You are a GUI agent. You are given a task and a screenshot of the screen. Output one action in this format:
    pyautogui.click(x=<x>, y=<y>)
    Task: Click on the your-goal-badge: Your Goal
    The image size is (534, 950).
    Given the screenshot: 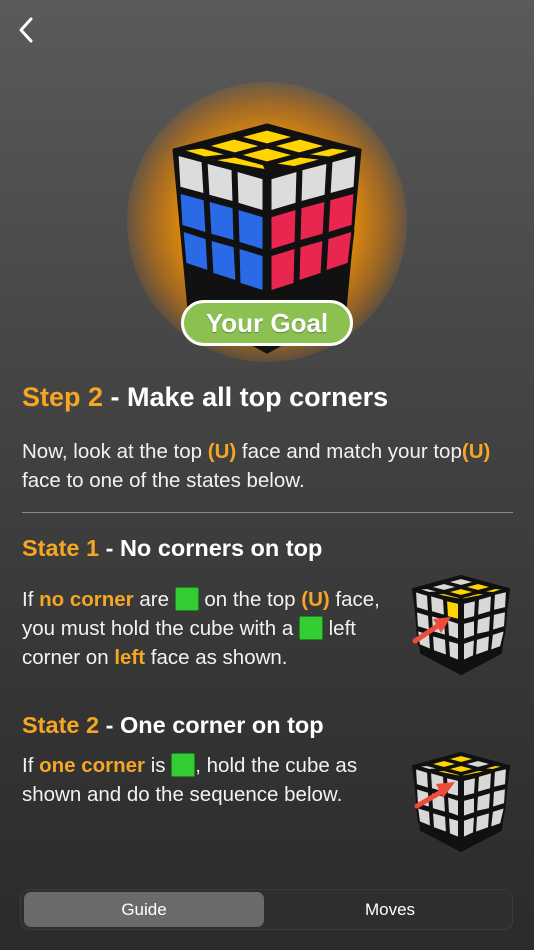 What is the action you would take?
    pyautogui.click(x=267, y=323)
    